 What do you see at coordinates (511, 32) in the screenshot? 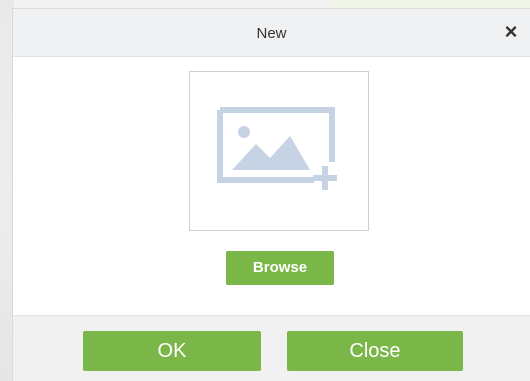
I see `close-icon: ×` at bounding box center [511, 32].